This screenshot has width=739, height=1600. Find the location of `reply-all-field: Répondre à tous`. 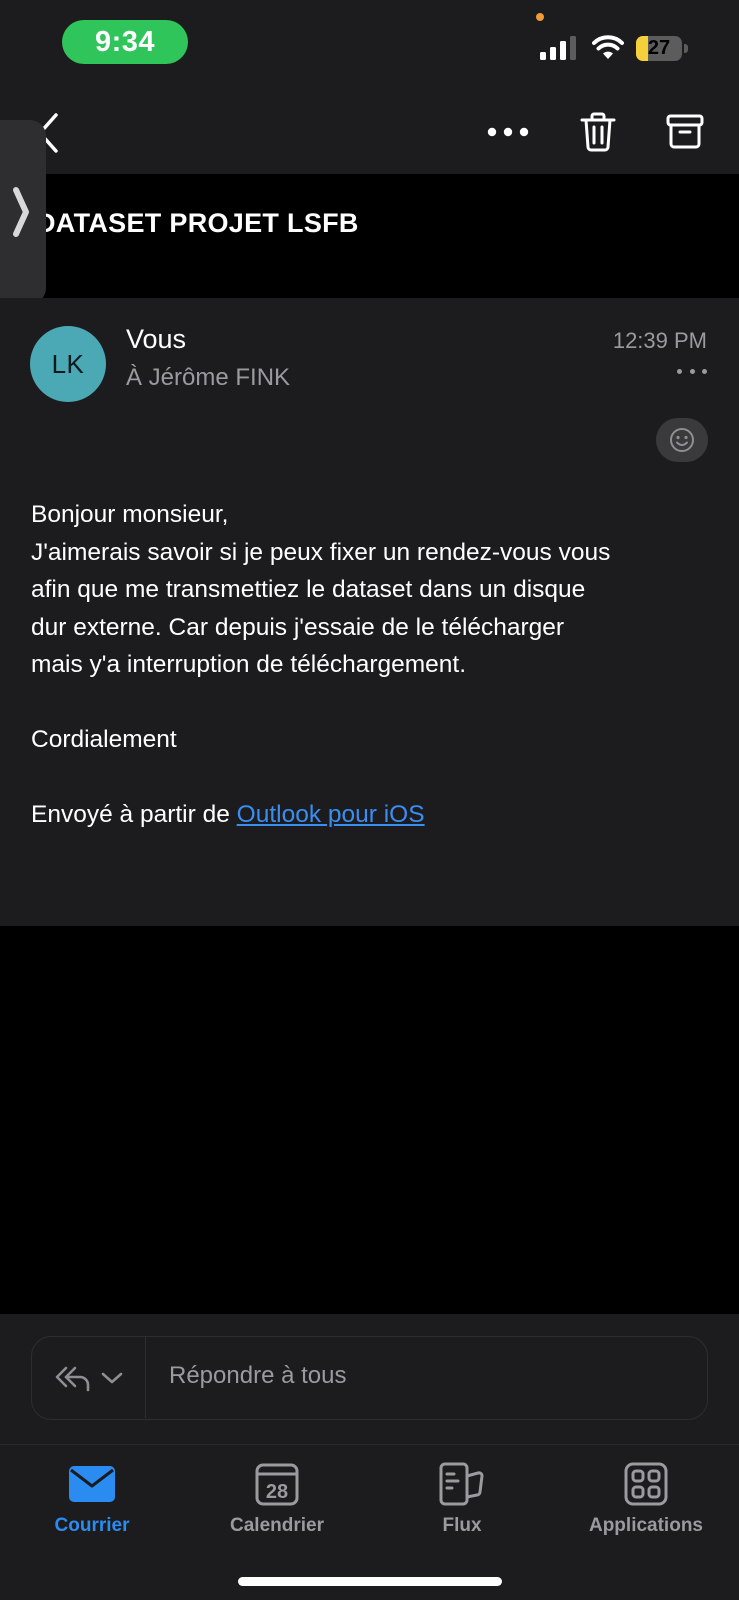

reply-all-field: Répondre à tous is located at coordinates (369, 1378).